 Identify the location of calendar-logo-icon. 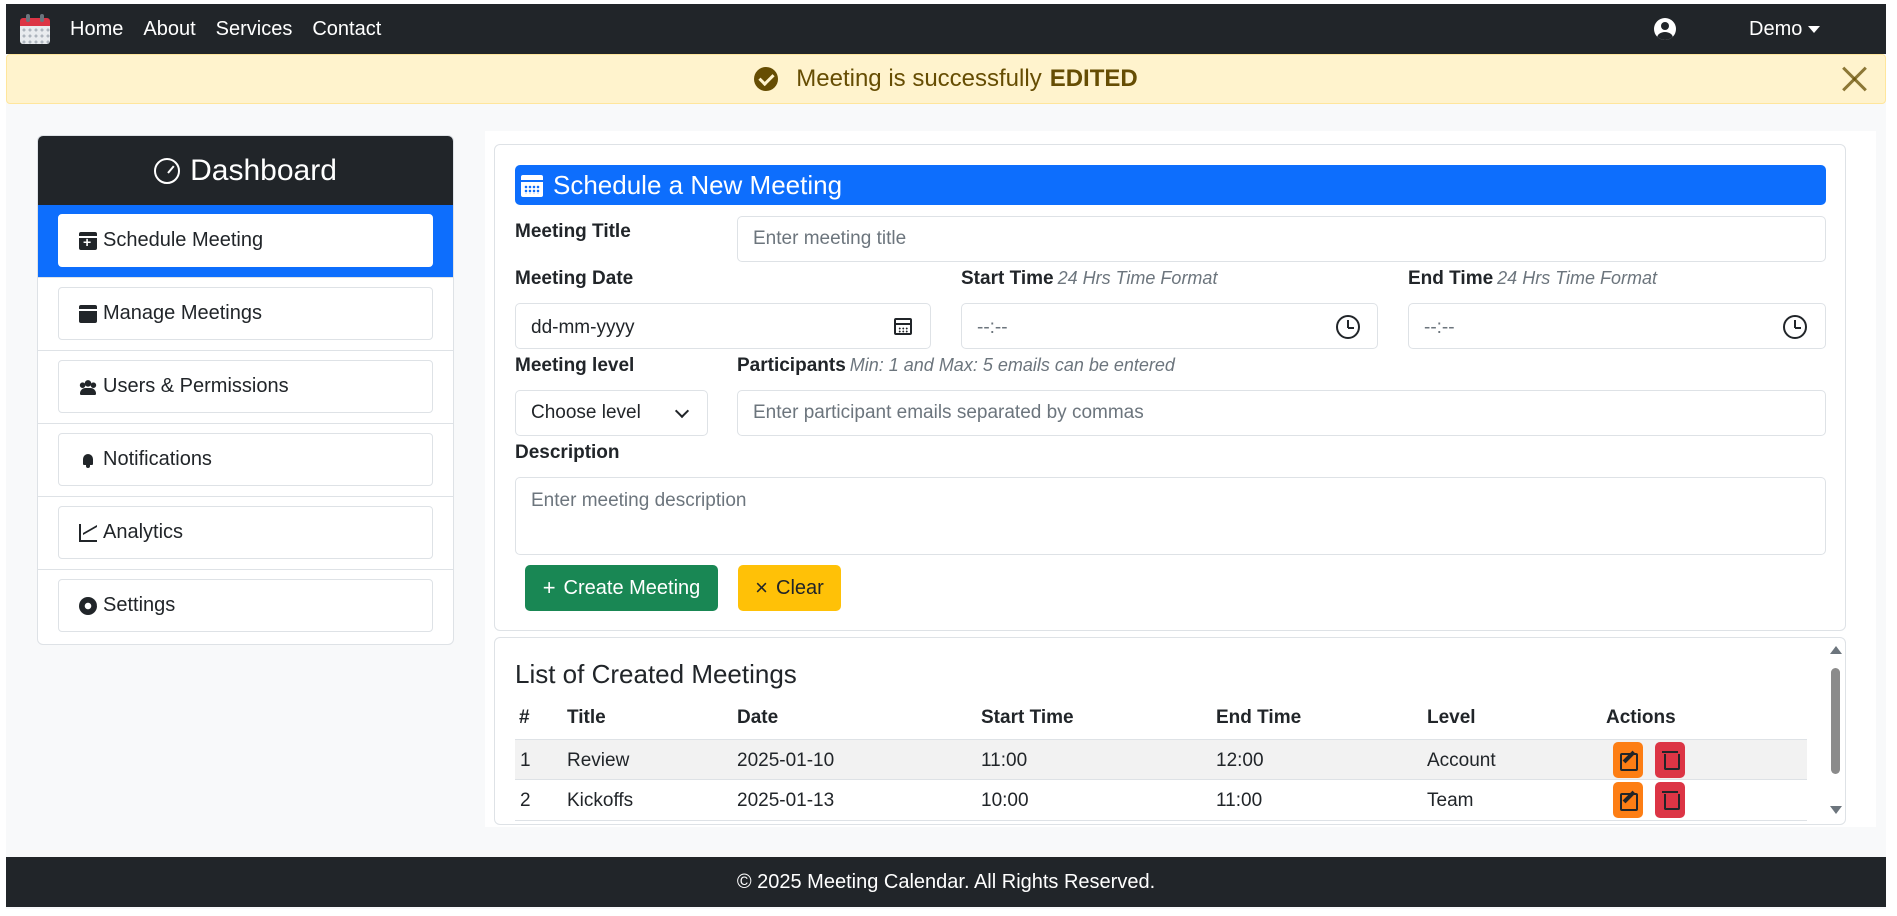
(35, 29).